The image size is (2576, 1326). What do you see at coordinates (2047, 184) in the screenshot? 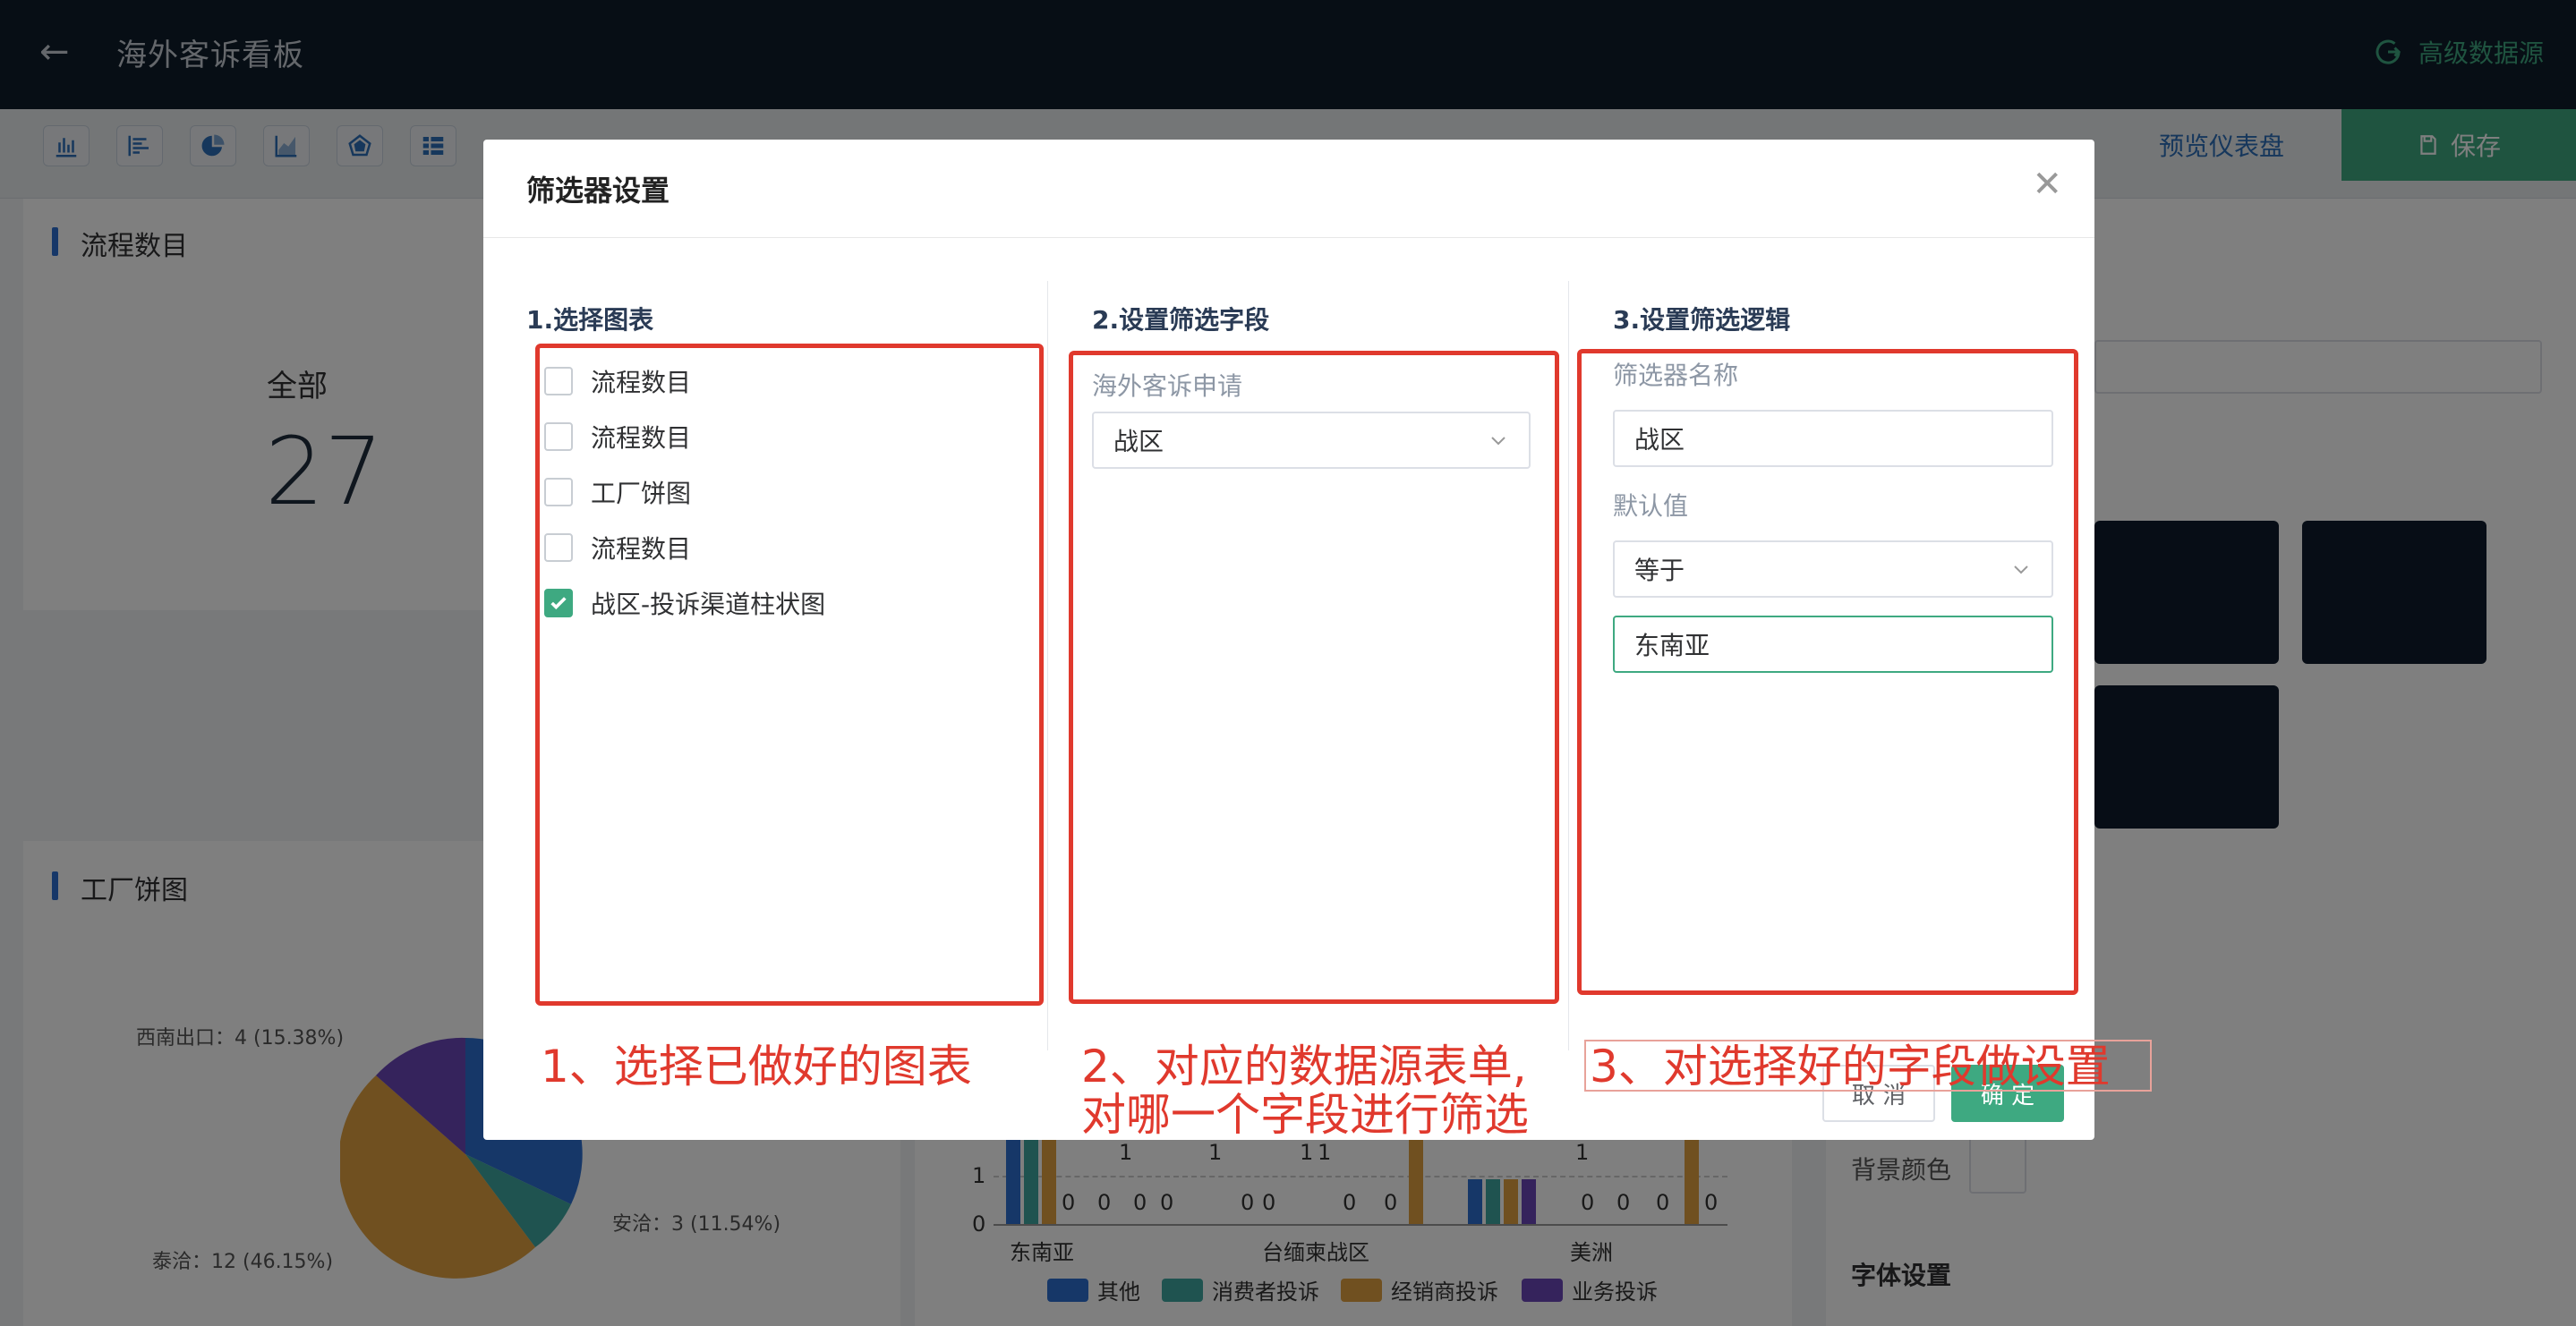
I see `close-icon: ✕` at bounding box center [2047, 184].